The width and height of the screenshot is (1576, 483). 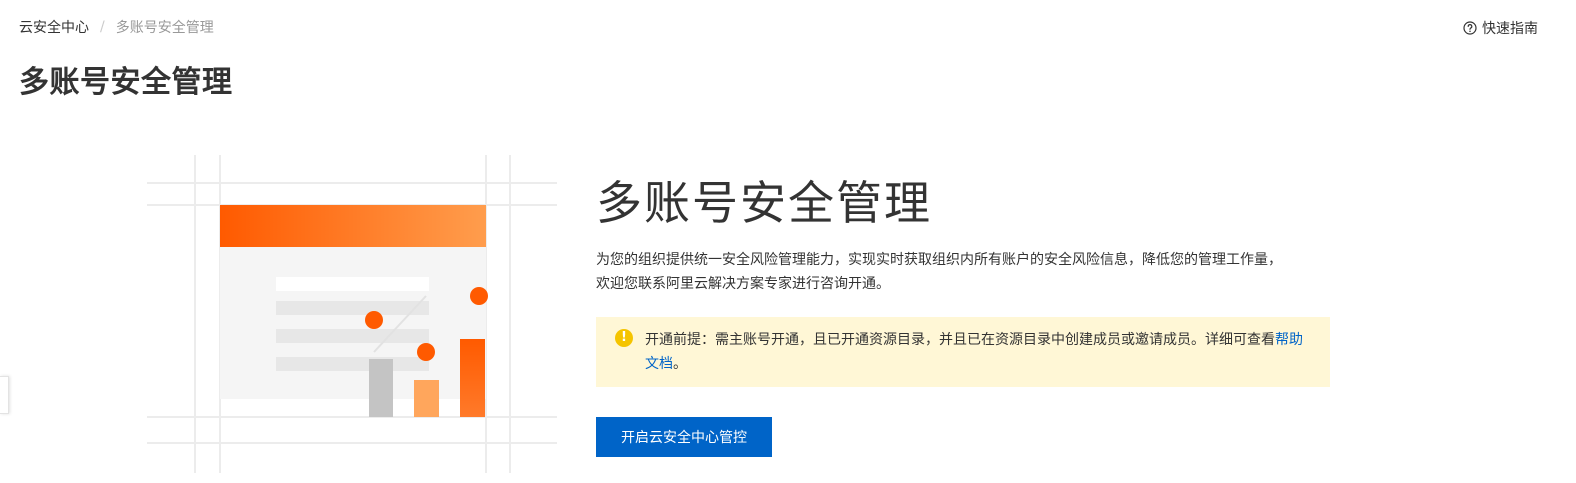 What do you see at coordinates (684, 437) in the screenshot?
I see `enable-security-center-button: 开启云安全中心管控` at bounding box center [684, 437].